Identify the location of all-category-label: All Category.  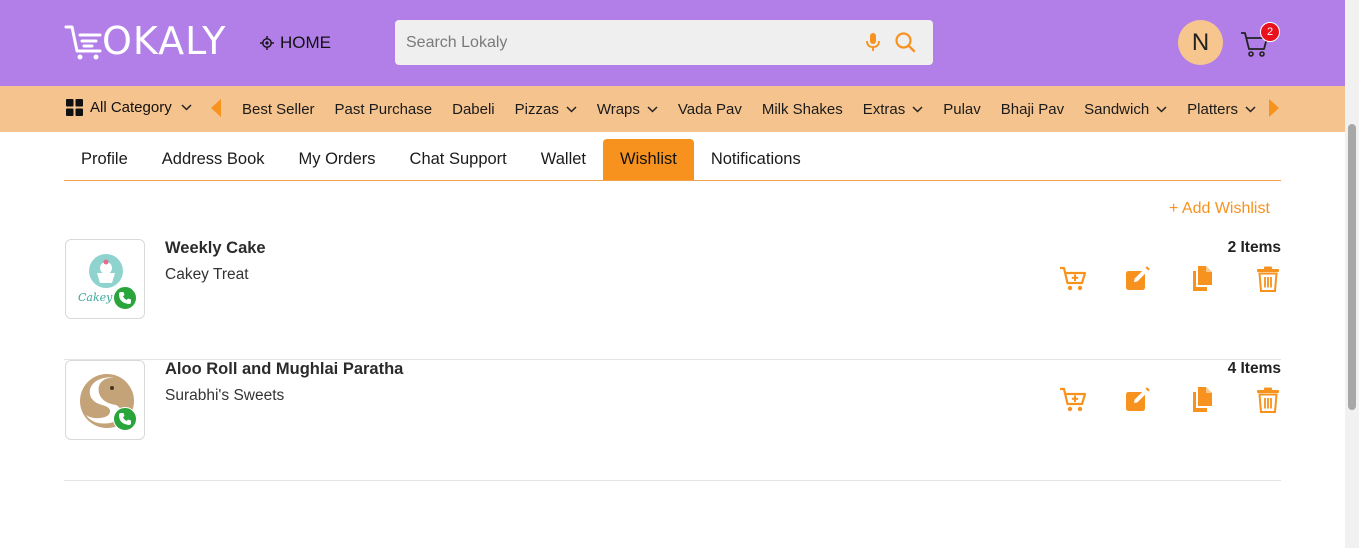
(131, 107).